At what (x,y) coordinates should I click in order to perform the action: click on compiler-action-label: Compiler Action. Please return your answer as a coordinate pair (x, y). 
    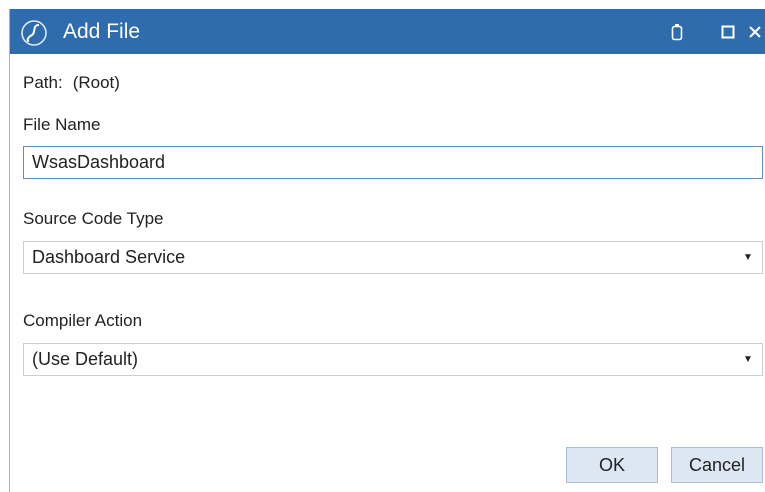
    Looking at the image, I should click on (83, 320).